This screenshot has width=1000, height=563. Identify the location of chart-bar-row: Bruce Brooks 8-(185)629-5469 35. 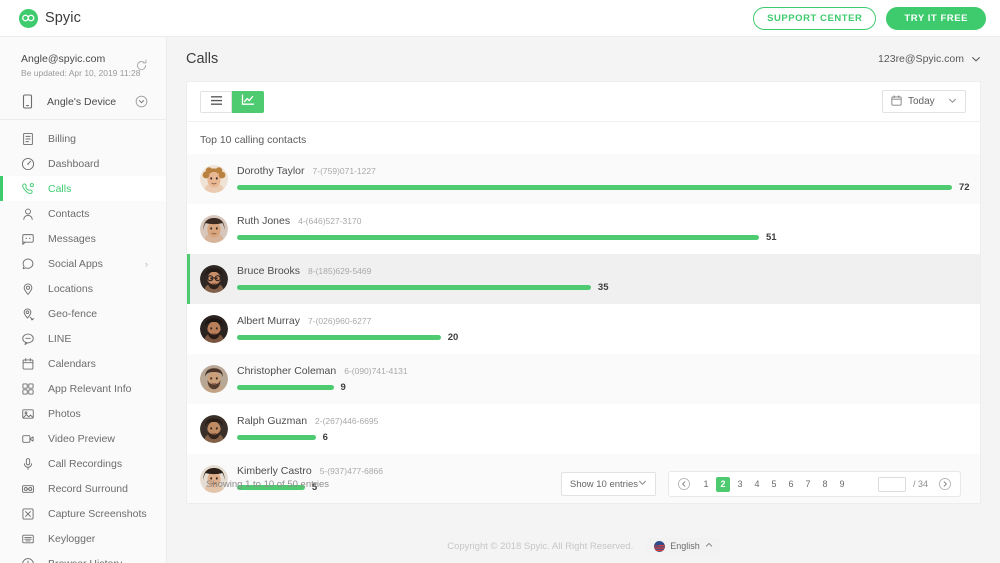
(583, 279).